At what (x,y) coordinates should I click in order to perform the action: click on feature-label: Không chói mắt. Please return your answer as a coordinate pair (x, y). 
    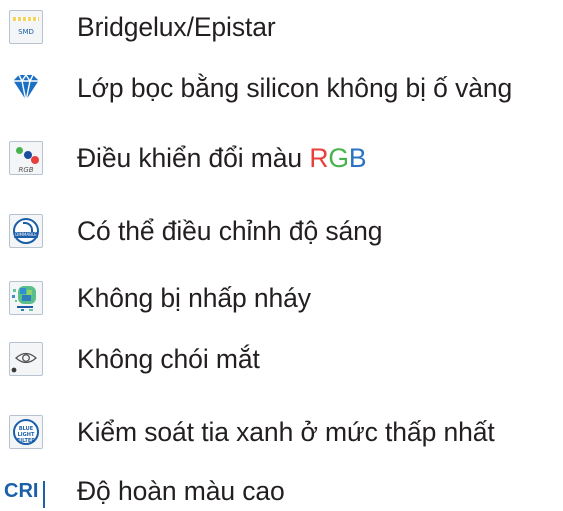
    Looking at the image, I should click on (168, 359).